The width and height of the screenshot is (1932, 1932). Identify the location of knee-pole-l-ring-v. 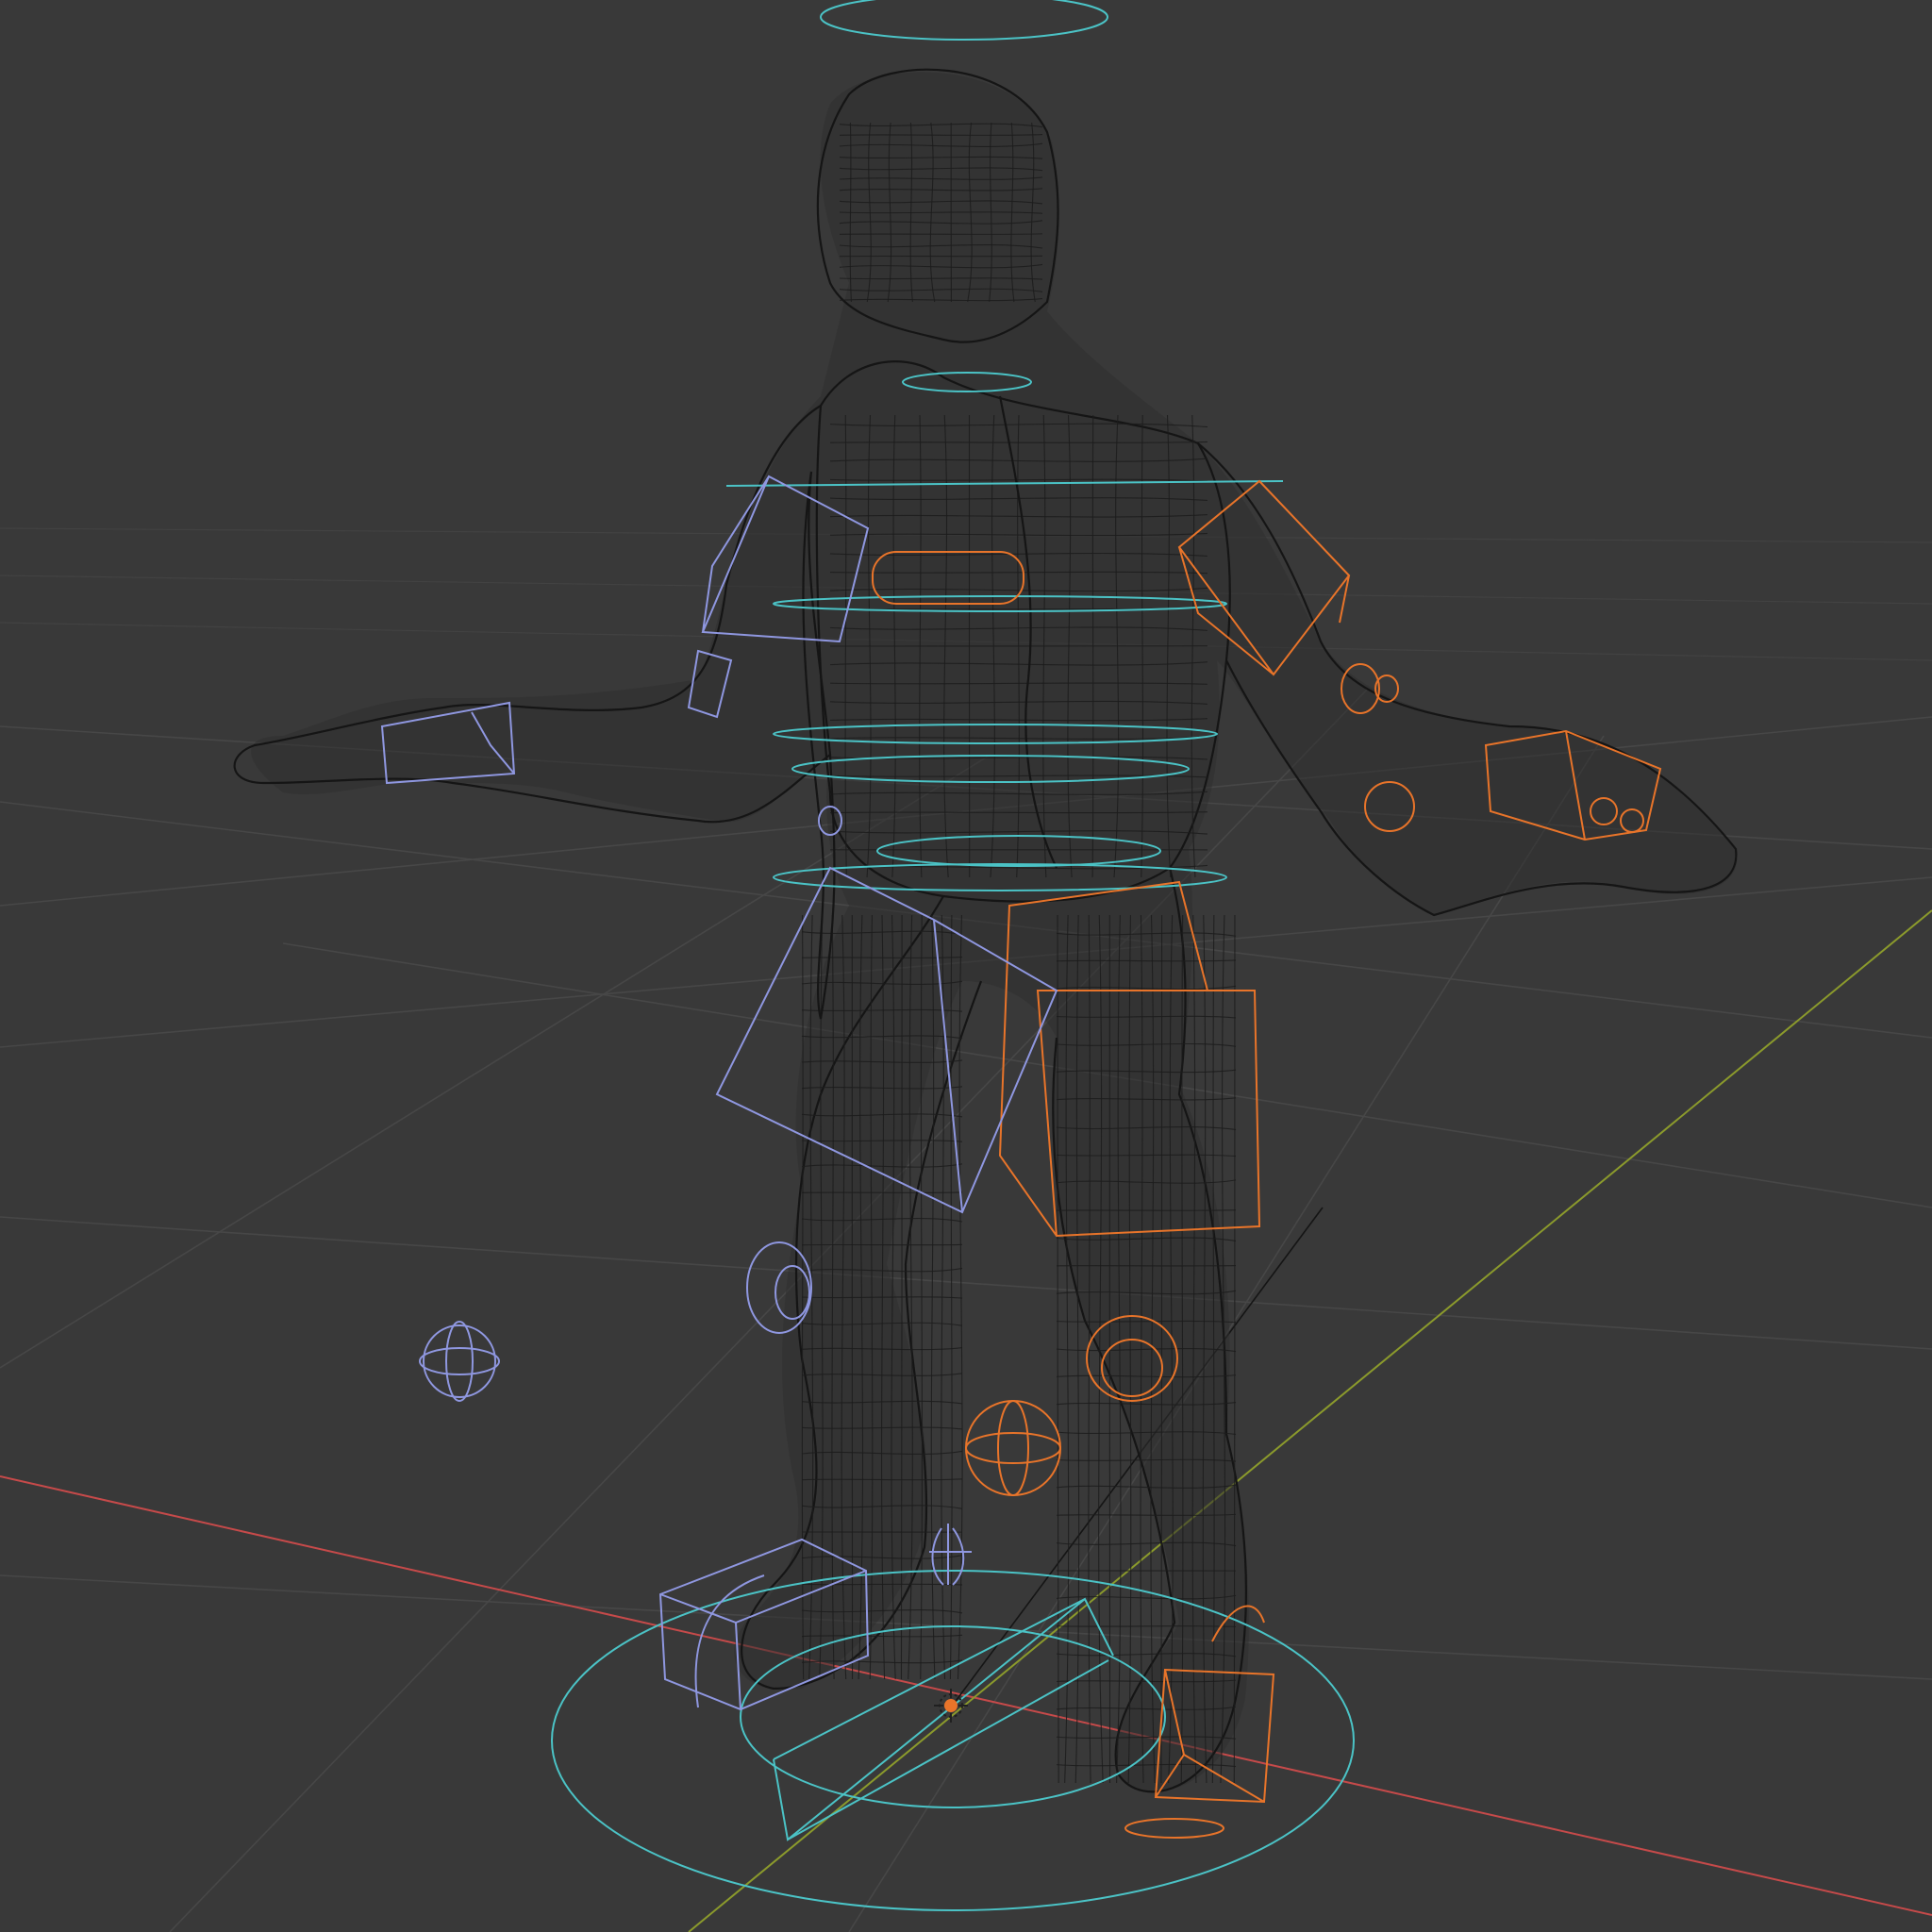
(1013, 1448).